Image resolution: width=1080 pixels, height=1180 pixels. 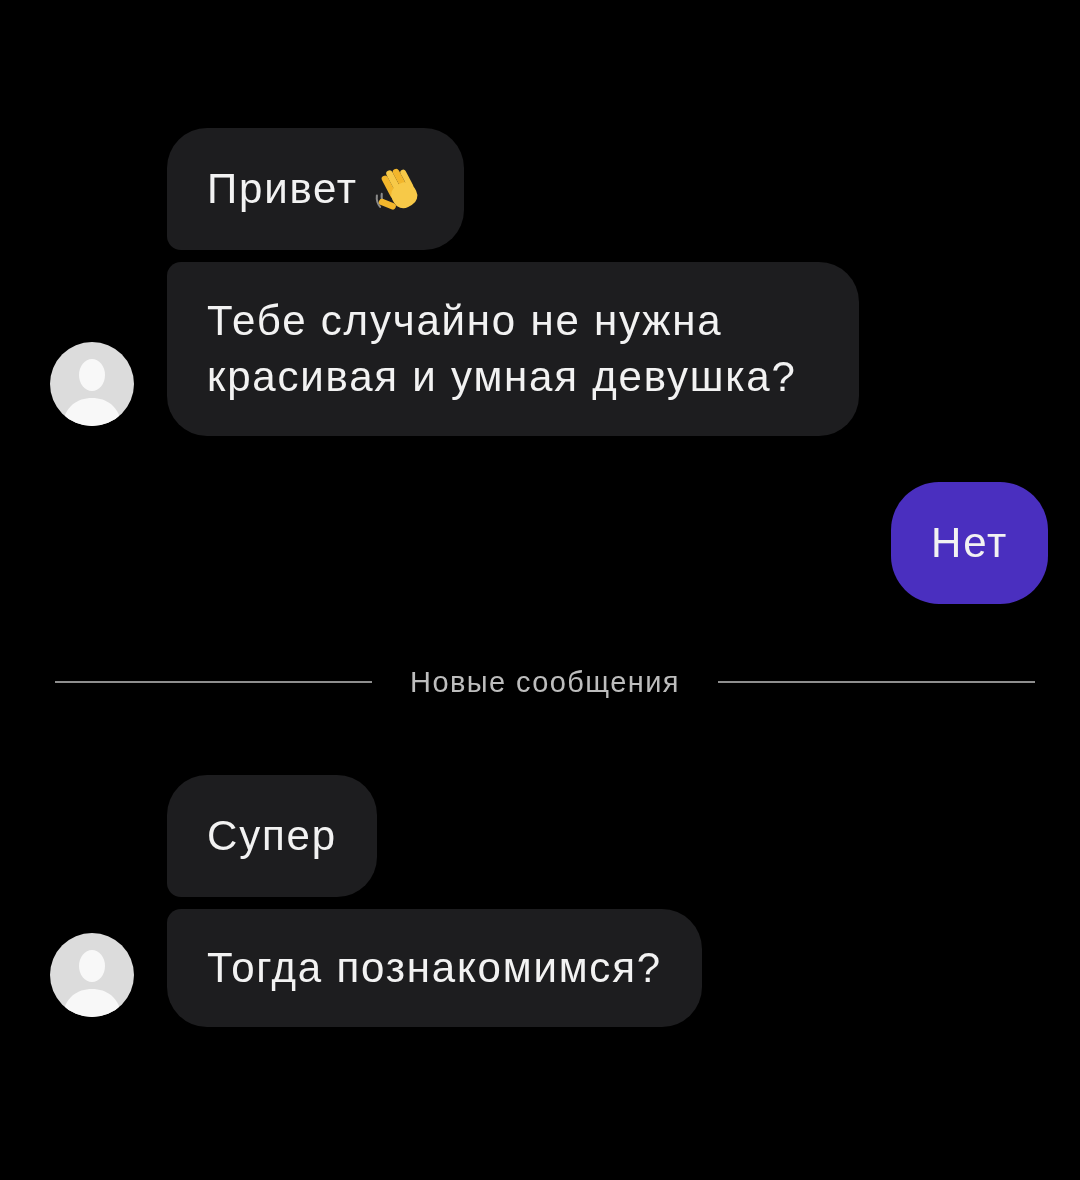 I want to click on message-text: Привет, so click(x=282, y=189).